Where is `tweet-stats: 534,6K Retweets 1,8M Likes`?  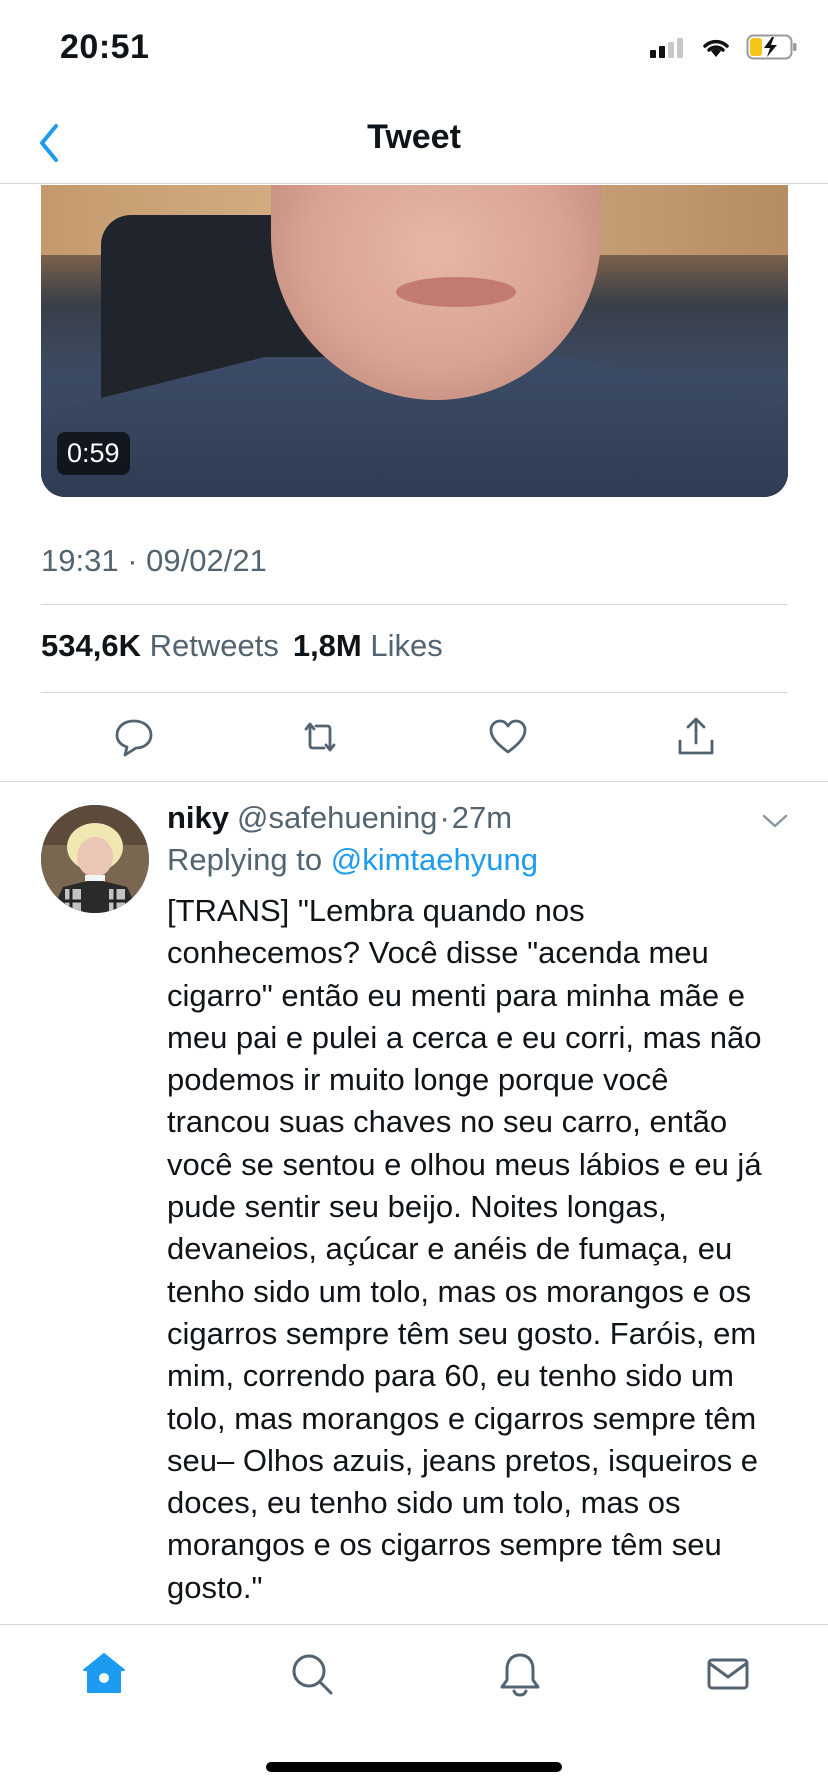
tweet-stats: 534,6K Retweets 1,8M Likes is located at coordinates (243, 646).